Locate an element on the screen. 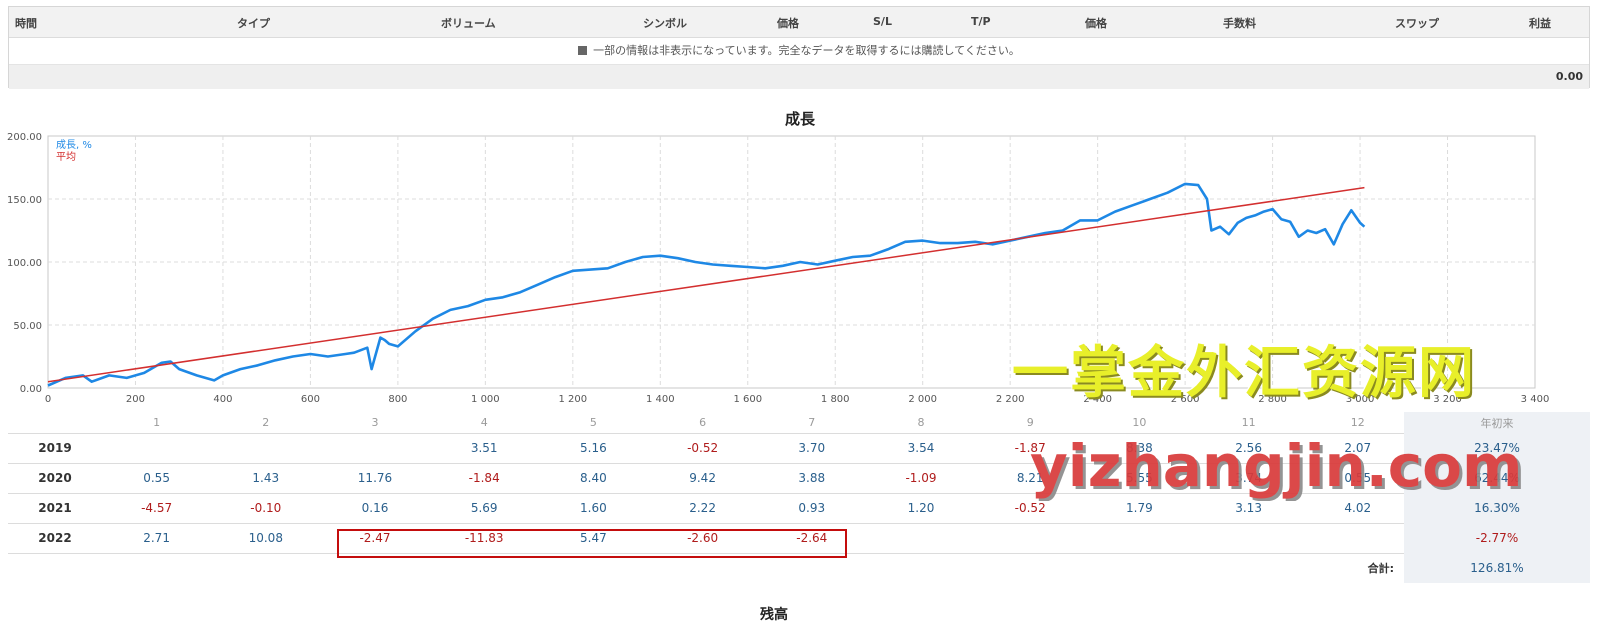 The image size is (1600, 624). month-value: 2.22 is located at coordinates (702, 508).